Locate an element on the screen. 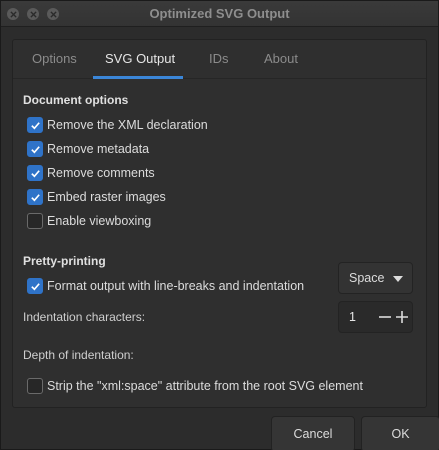 This screenshot has width=439, height=450. ok-button: OK is located at coordinates (400, 433).